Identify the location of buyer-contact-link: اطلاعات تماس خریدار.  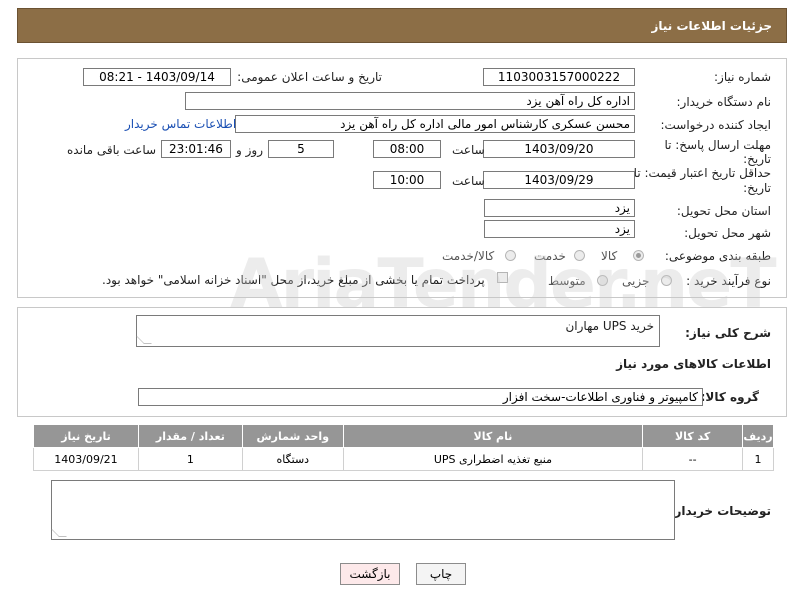
(180, 124).